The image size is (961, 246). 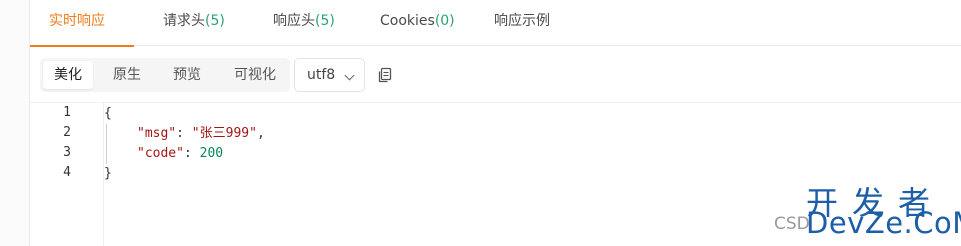 I want to click on encoding-select: utf8, so click(x=329, y=75).